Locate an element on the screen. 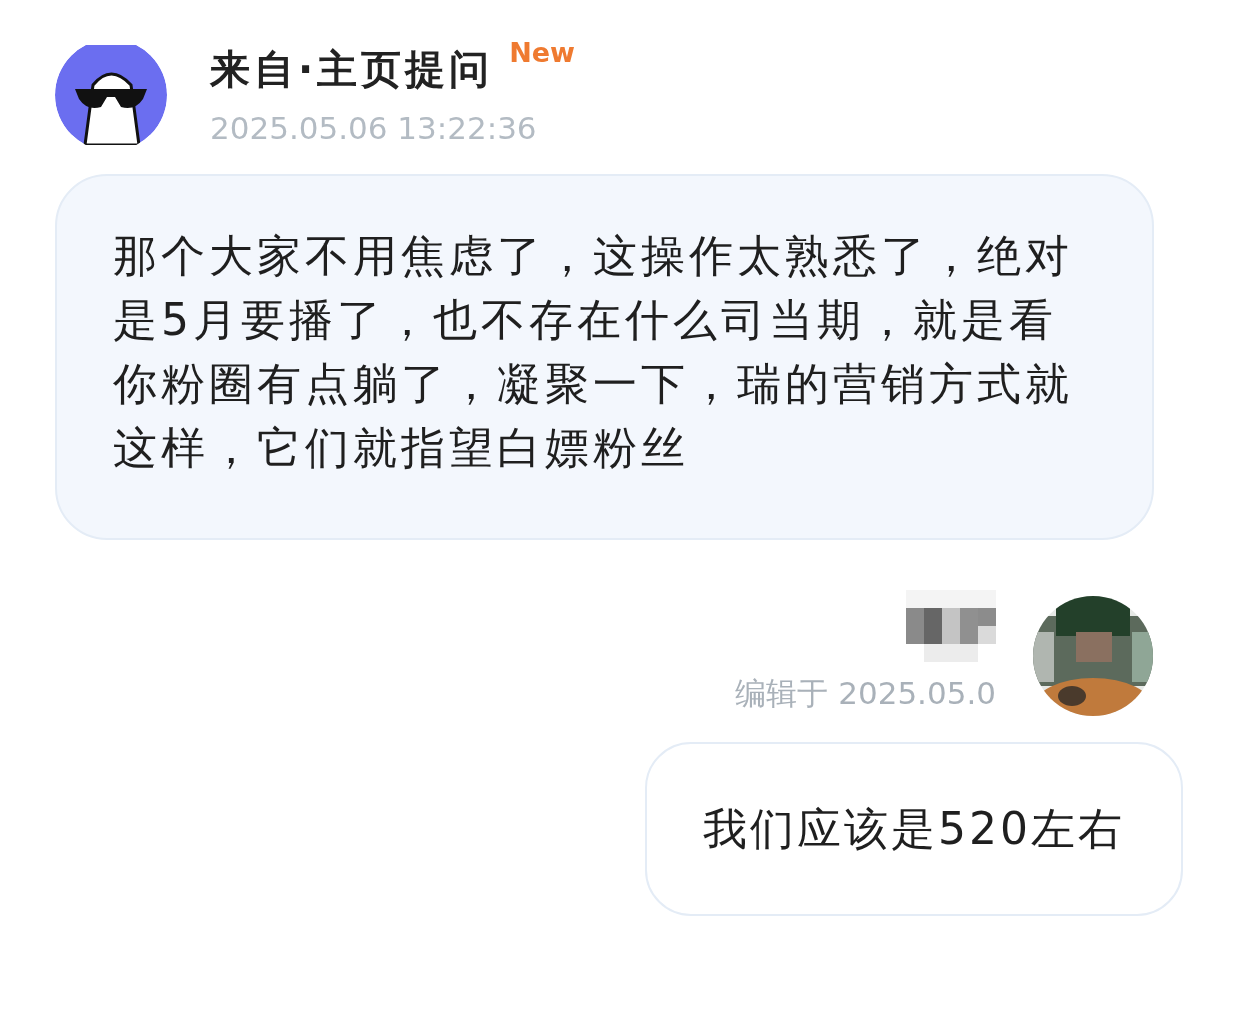 This screenshot has height=1024, width=1238. reply-bubble: 我们应该是520左右 is located at coordinates (914, 829).